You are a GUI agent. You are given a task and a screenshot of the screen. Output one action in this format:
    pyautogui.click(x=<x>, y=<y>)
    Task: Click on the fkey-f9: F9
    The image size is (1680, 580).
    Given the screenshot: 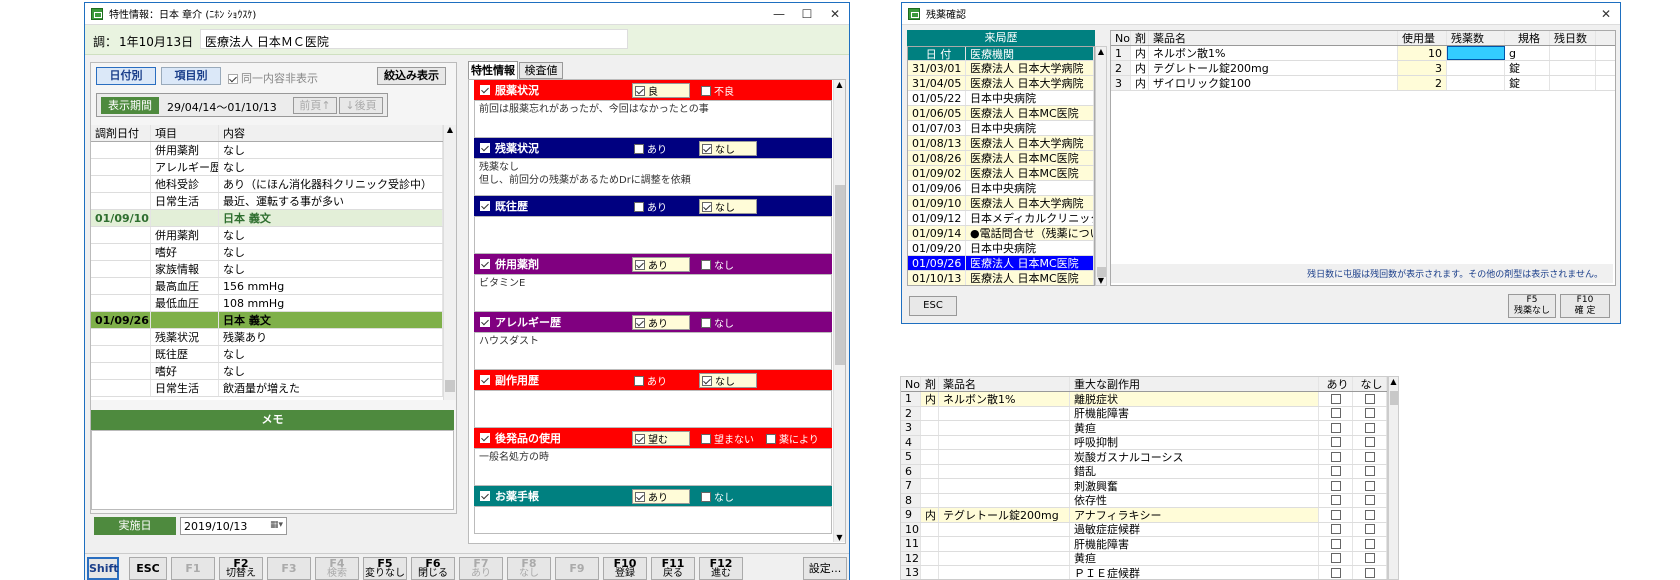 What is the action you would take?
    pyautogui.click(x=577, y=568)
    